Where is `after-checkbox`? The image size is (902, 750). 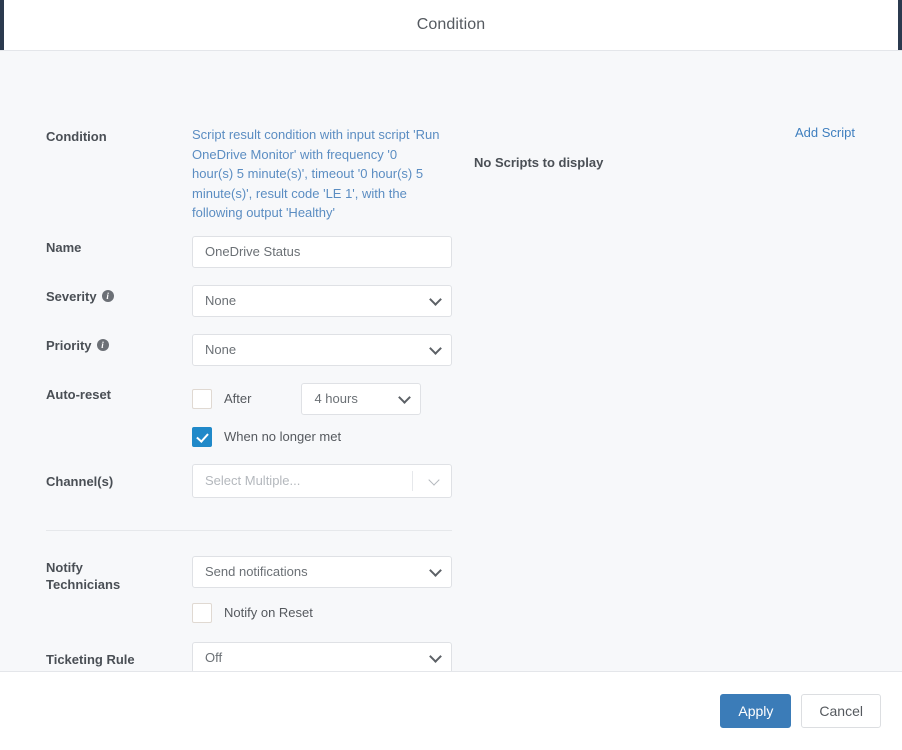
after-checkbox is located at coordinates (202, 398).